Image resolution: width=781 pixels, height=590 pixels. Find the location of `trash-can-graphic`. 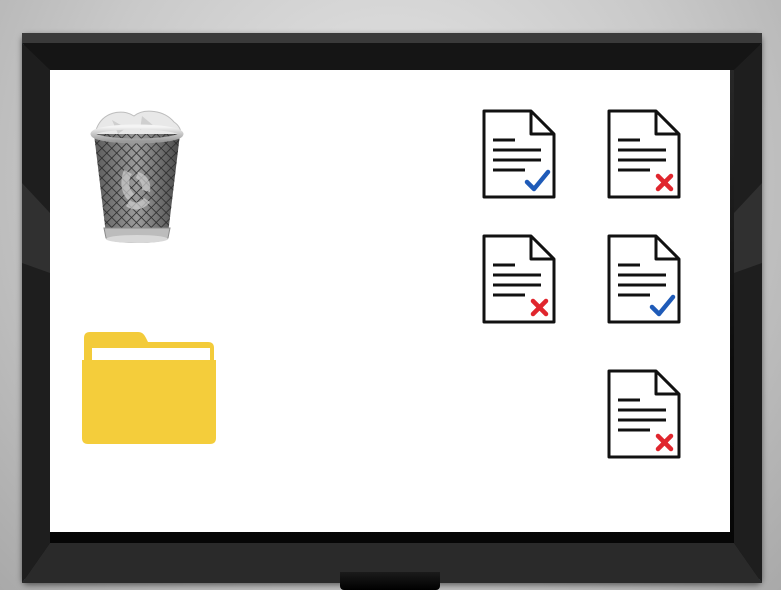

trash-can-graphic is located at coordinates (137, 176).